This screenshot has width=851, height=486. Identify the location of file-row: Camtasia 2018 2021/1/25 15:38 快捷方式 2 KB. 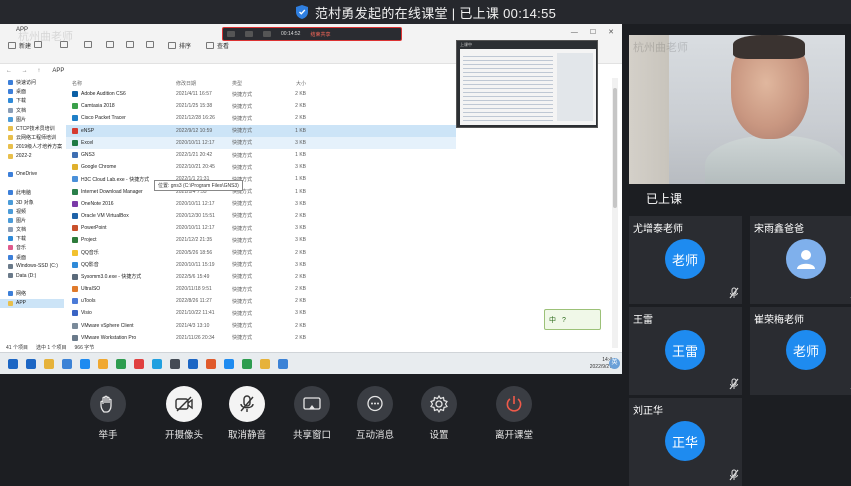
(261, 106).